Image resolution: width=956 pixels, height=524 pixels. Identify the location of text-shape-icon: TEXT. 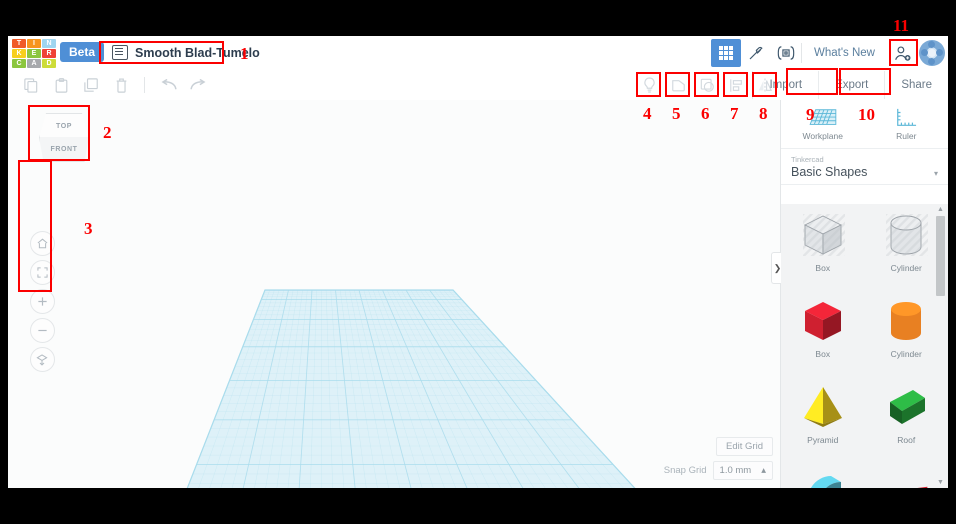
(904, 485).